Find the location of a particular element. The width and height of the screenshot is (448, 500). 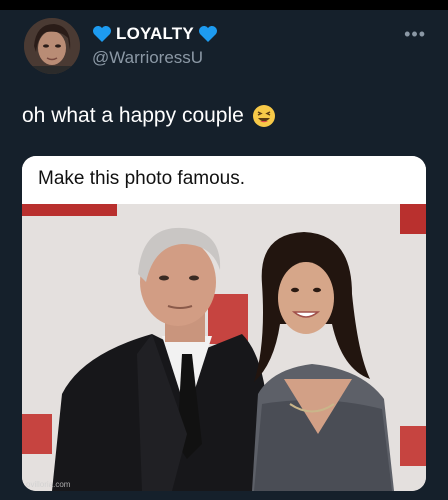

avatar-image is located at coordinates (52, 46).